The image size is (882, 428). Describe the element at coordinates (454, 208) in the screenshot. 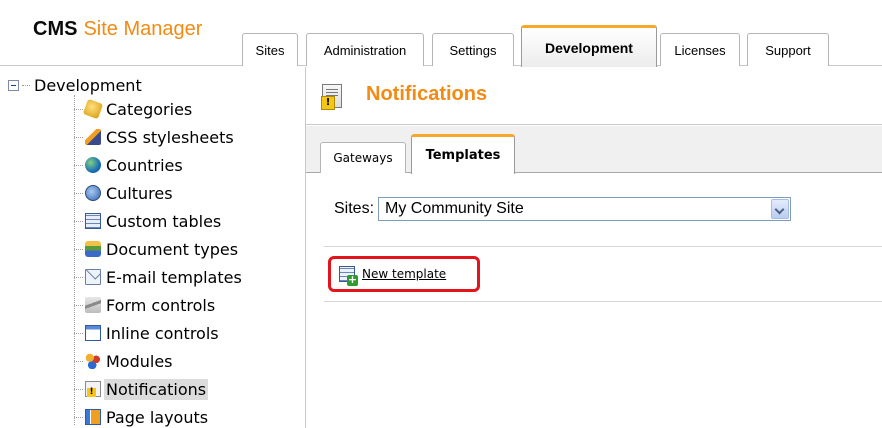

I see `sites-dropdown-value: My Community Site` at that location.